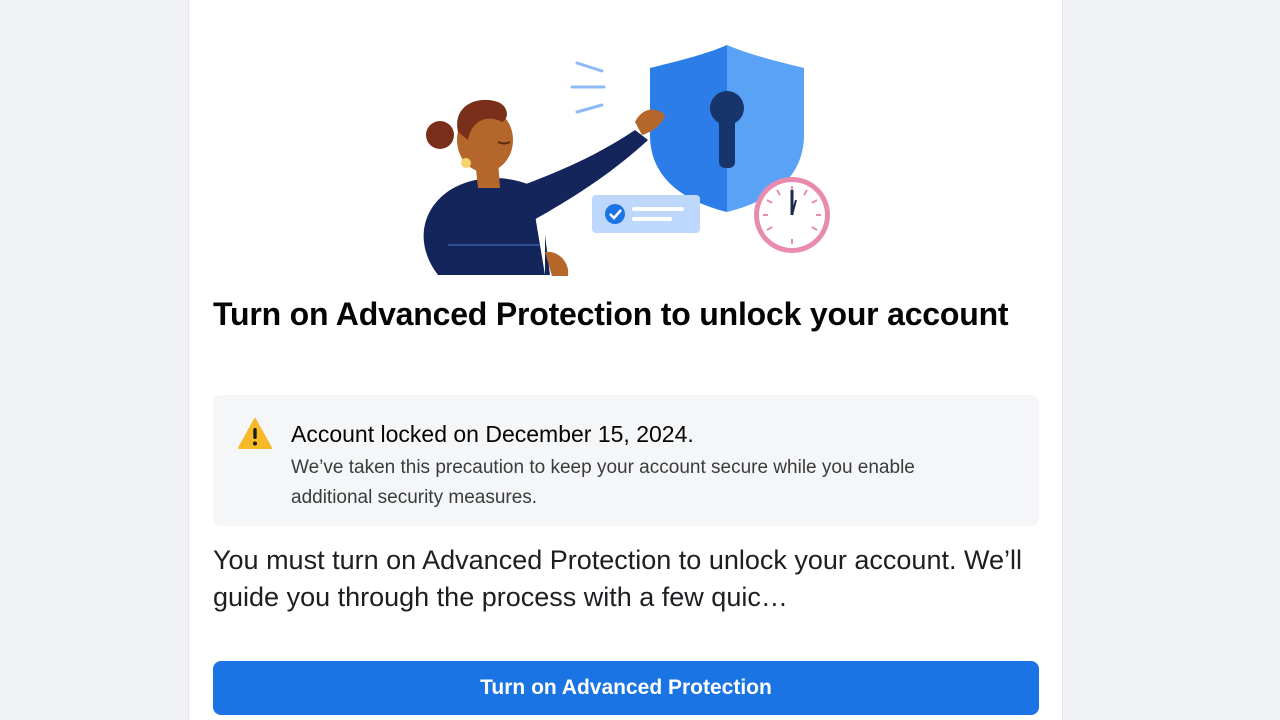 The width and height of the screenshot is (1280, 720). I want to click on person-illustration, so click(544, 187).